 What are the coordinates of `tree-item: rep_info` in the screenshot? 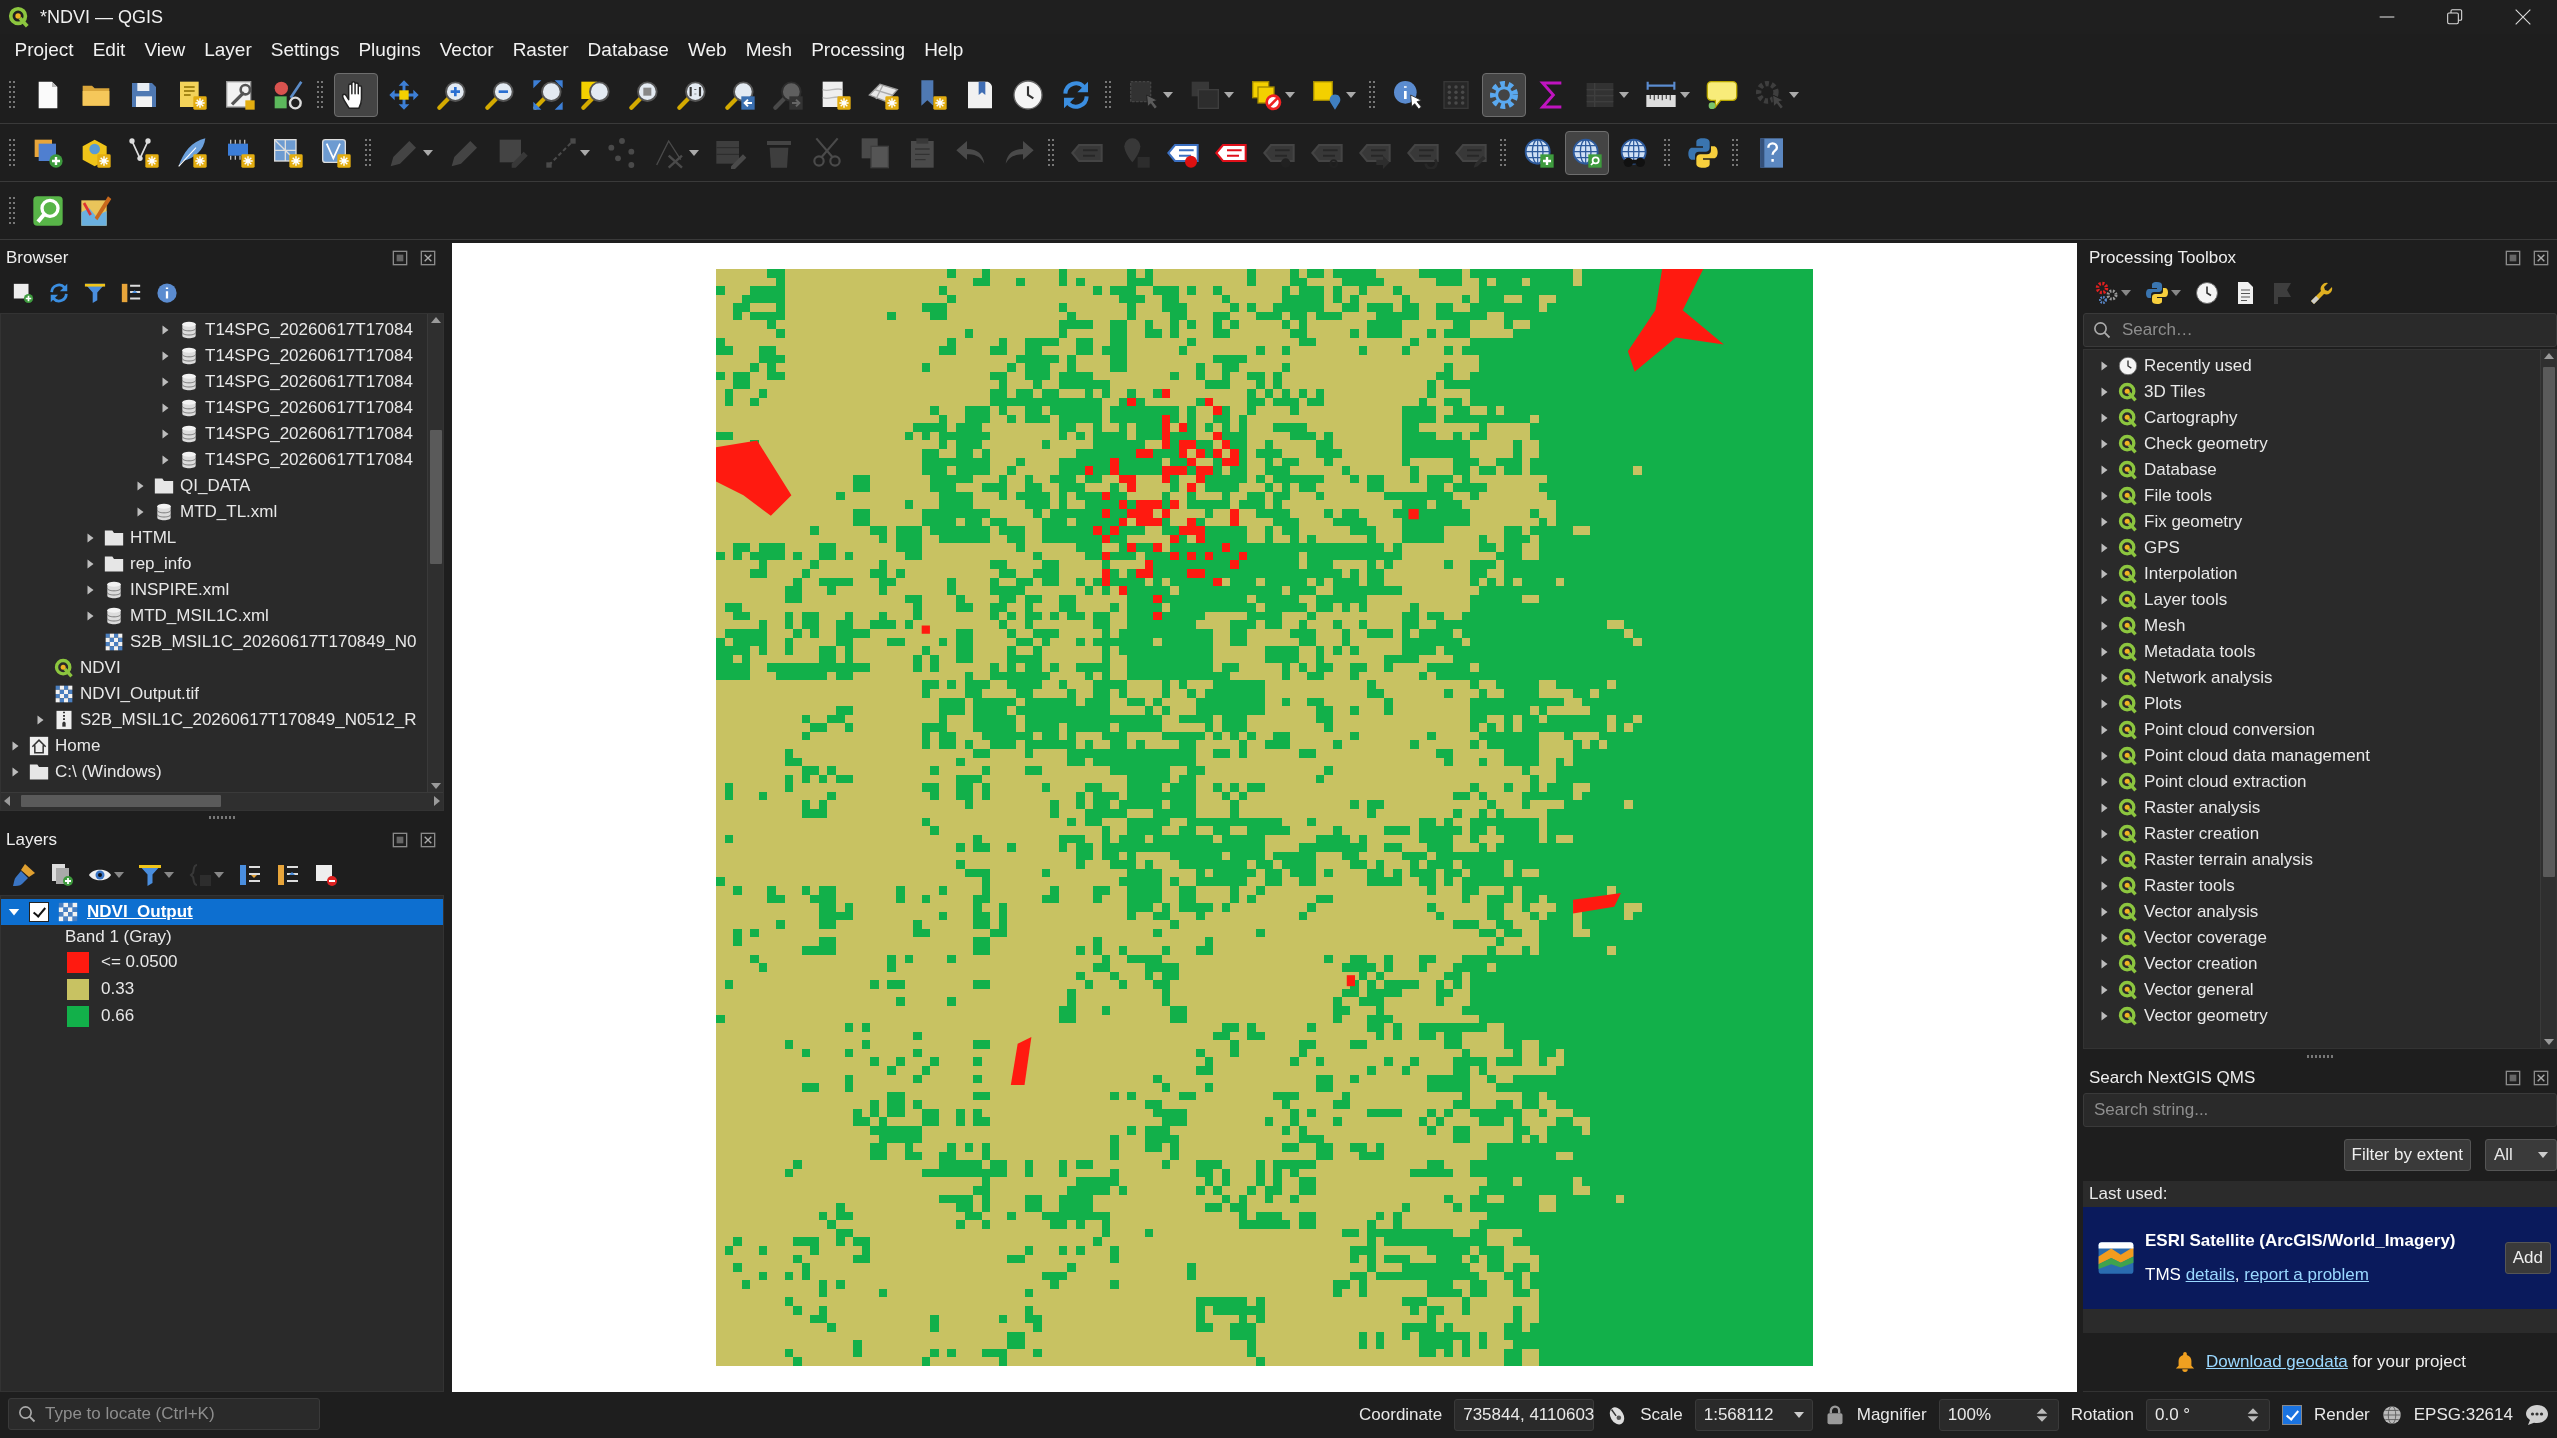 It's located at (161, 564).